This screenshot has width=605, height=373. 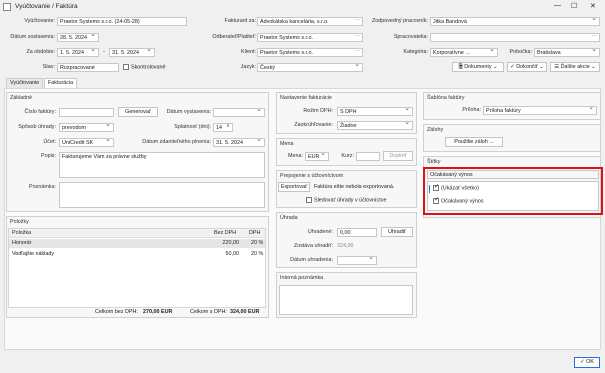 I want to click on app-icon, so click(x=7, y=7).